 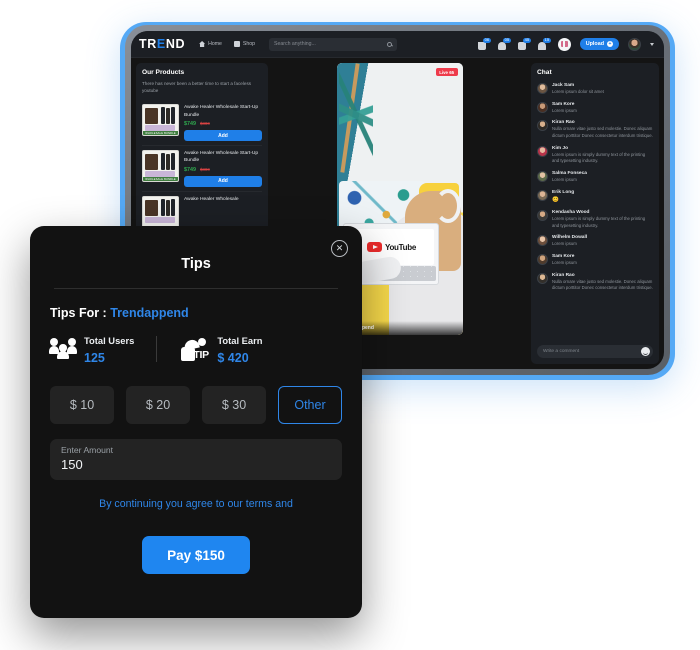 What do you see at coordinates (563, 104) in the screenshot?
I see `chat-author: Sam Kore` at bounding box center [563, 104].